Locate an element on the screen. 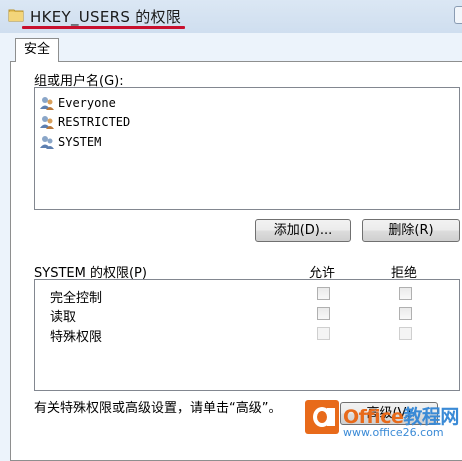 The width and height of the screenshot is (462, 461). allow-special-checkbox is located at coordinates (323, 333).